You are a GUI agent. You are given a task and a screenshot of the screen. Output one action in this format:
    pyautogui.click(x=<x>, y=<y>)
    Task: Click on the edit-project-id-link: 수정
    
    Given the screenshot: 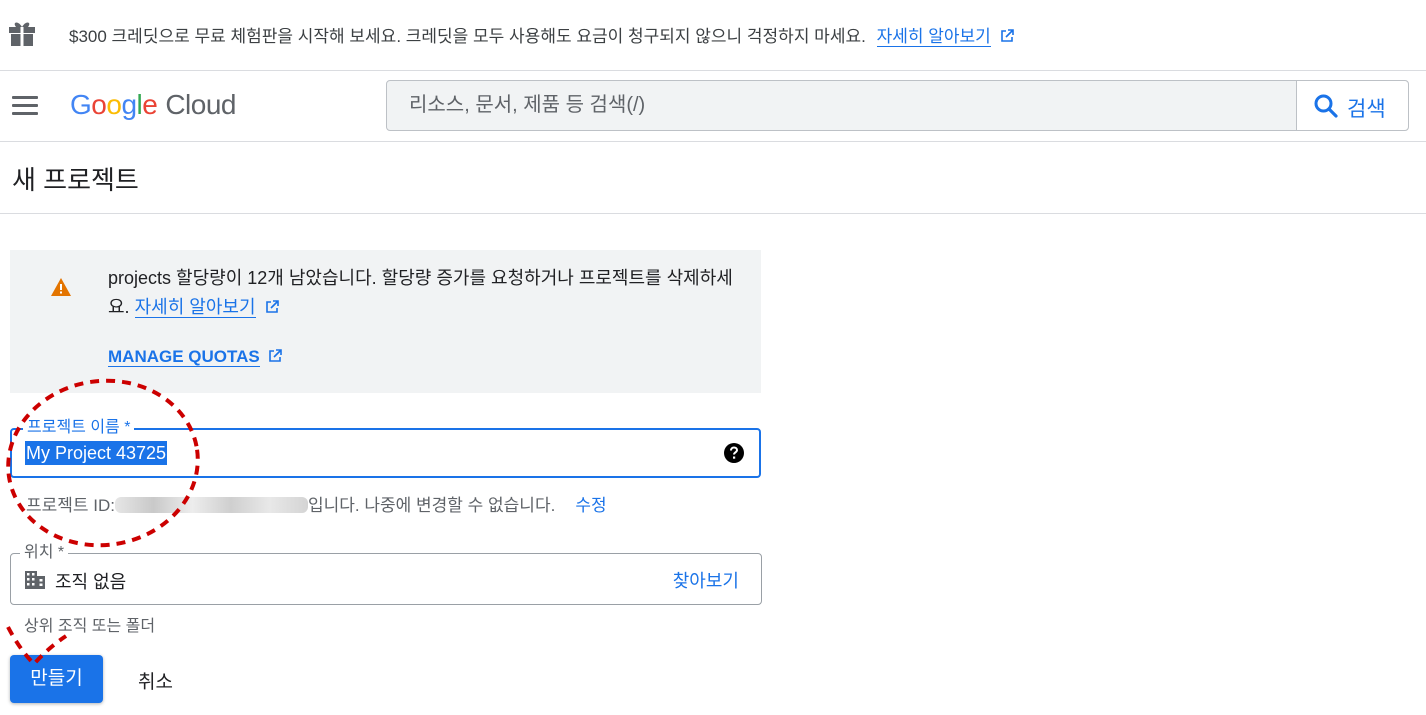 What is the action you would take?
    pyautogui.click(x=590, y=505)
    